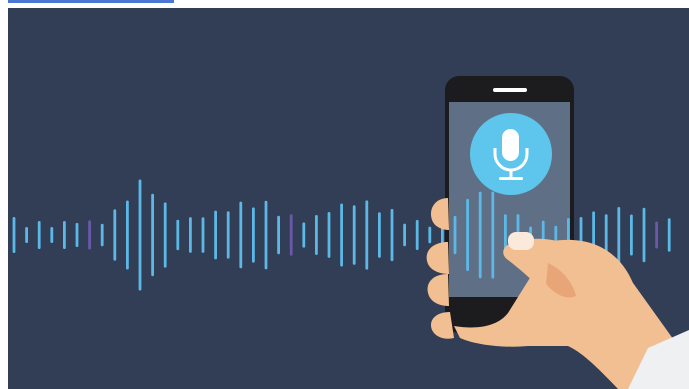 This screenshot has width=689, height=389. Describe the element at coordinates (521, 241) in the screenshot. I see `thumb-nail` at that location.